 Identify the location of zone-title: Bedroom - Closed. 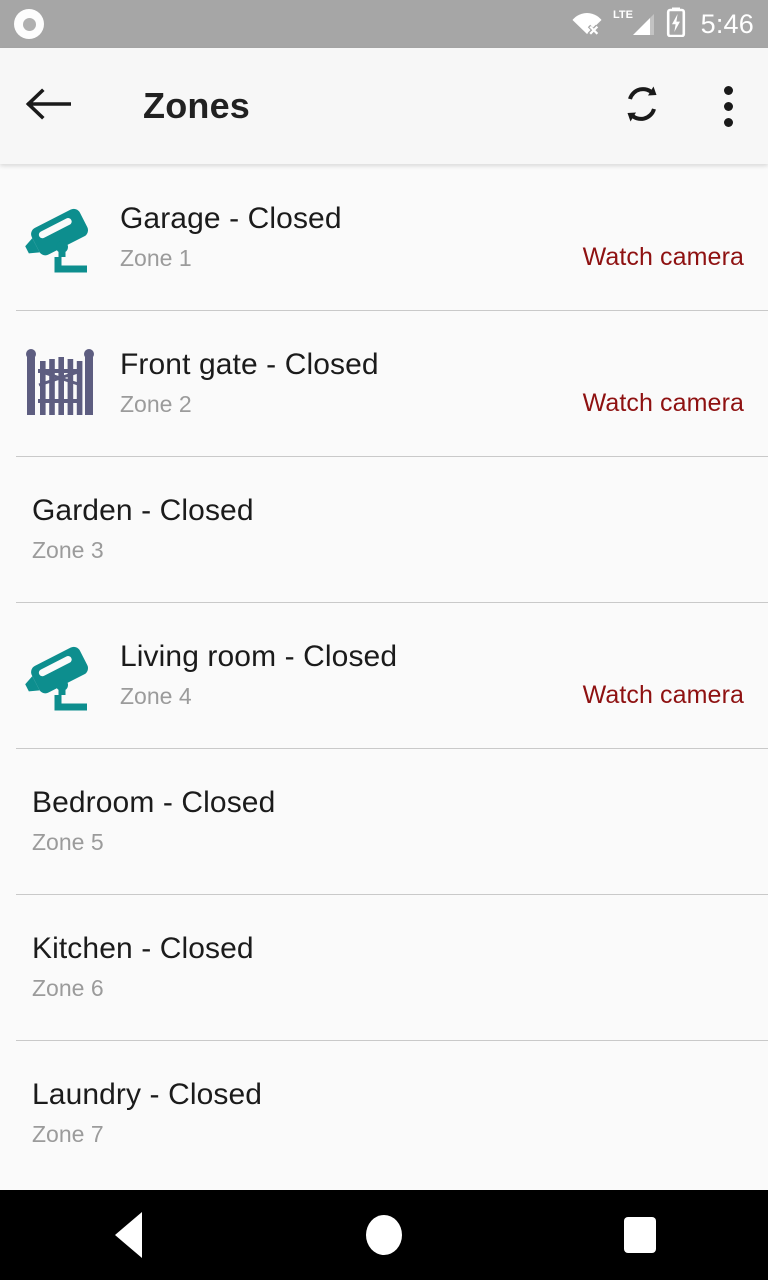
(154, 802).